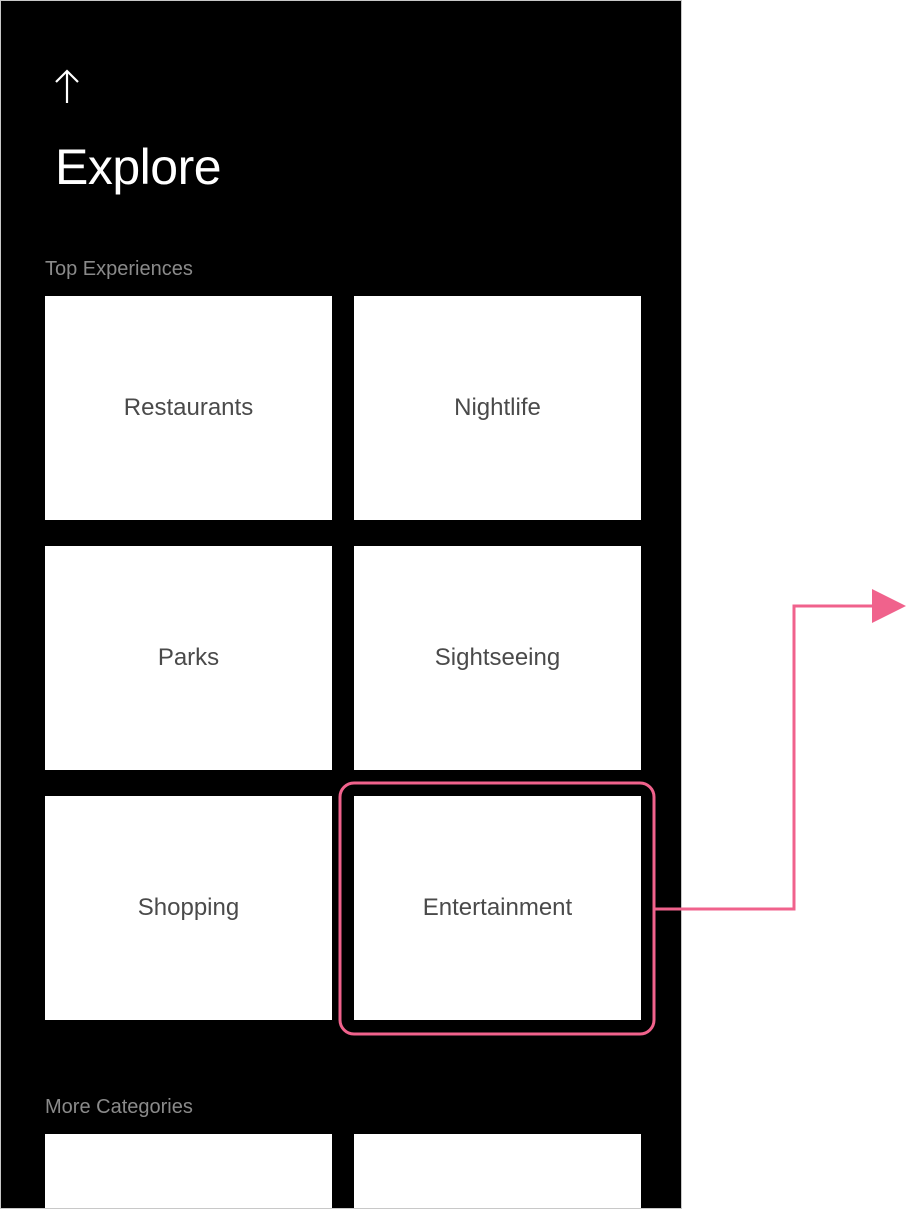 This screenshot has width=907, height=1211. I want to click on section-label-top-experiences: Top Experiences, so click(119, 269).